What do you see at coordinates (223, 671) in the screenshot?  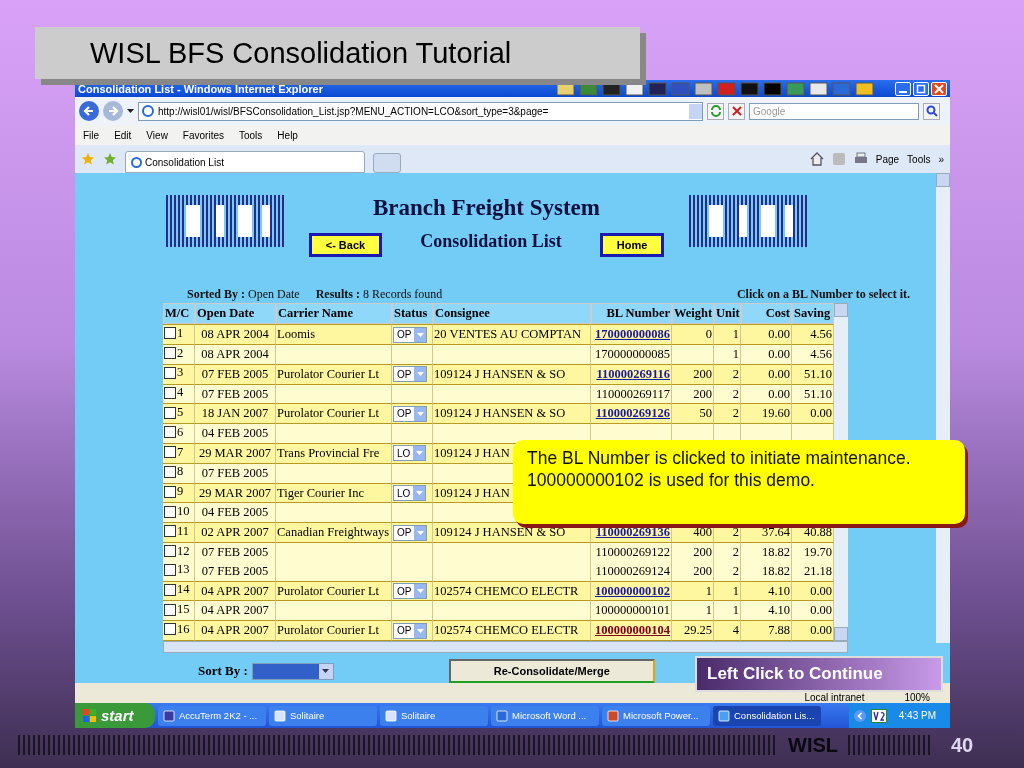 I see `sort-by-label: Sort By :` at bounding box center [223, 671].